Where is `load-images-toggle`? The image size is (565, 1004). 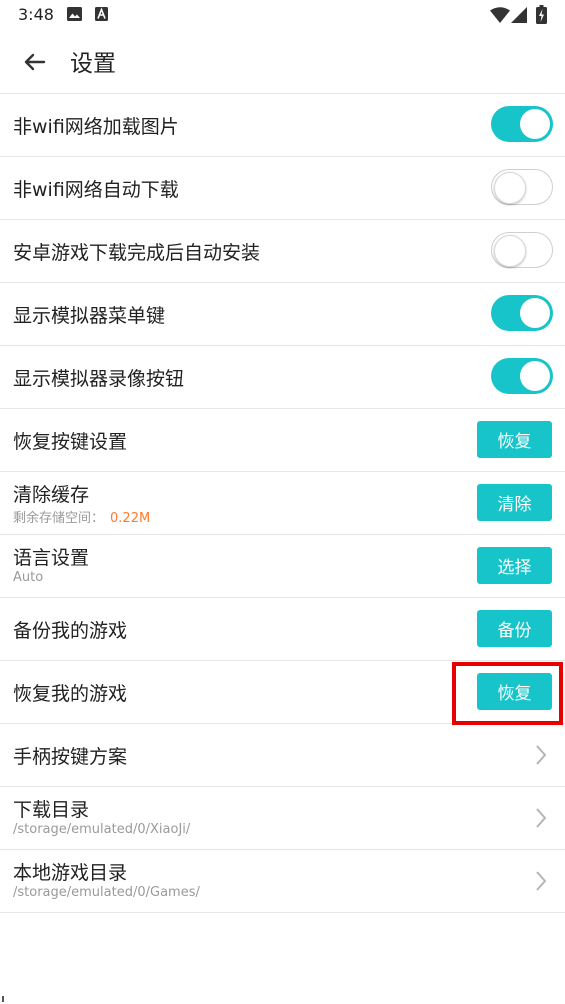
load-images-toggle is located at coordinates (522, 124).